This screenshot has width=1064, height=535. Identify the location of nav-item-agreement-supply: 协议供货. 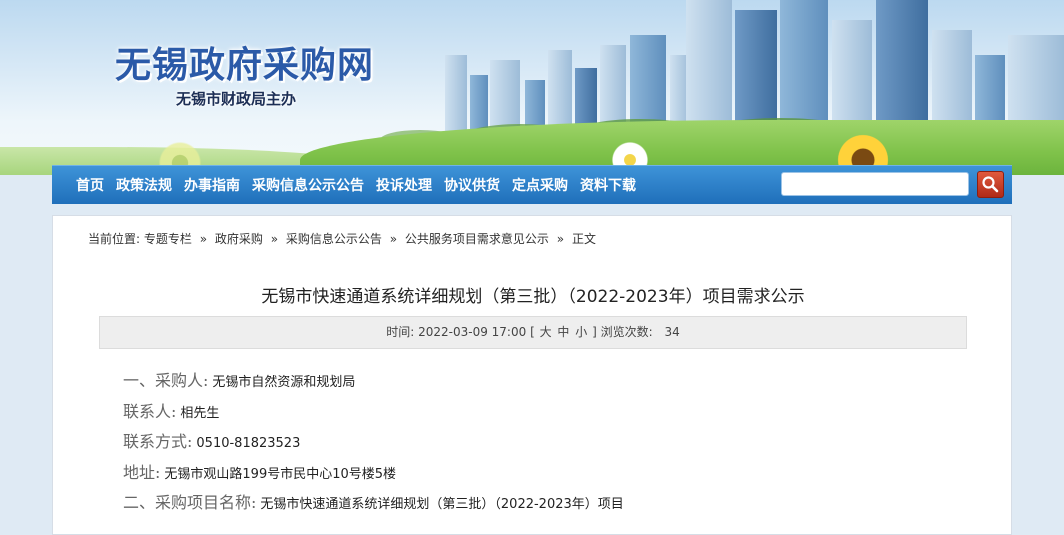
(472, 185).